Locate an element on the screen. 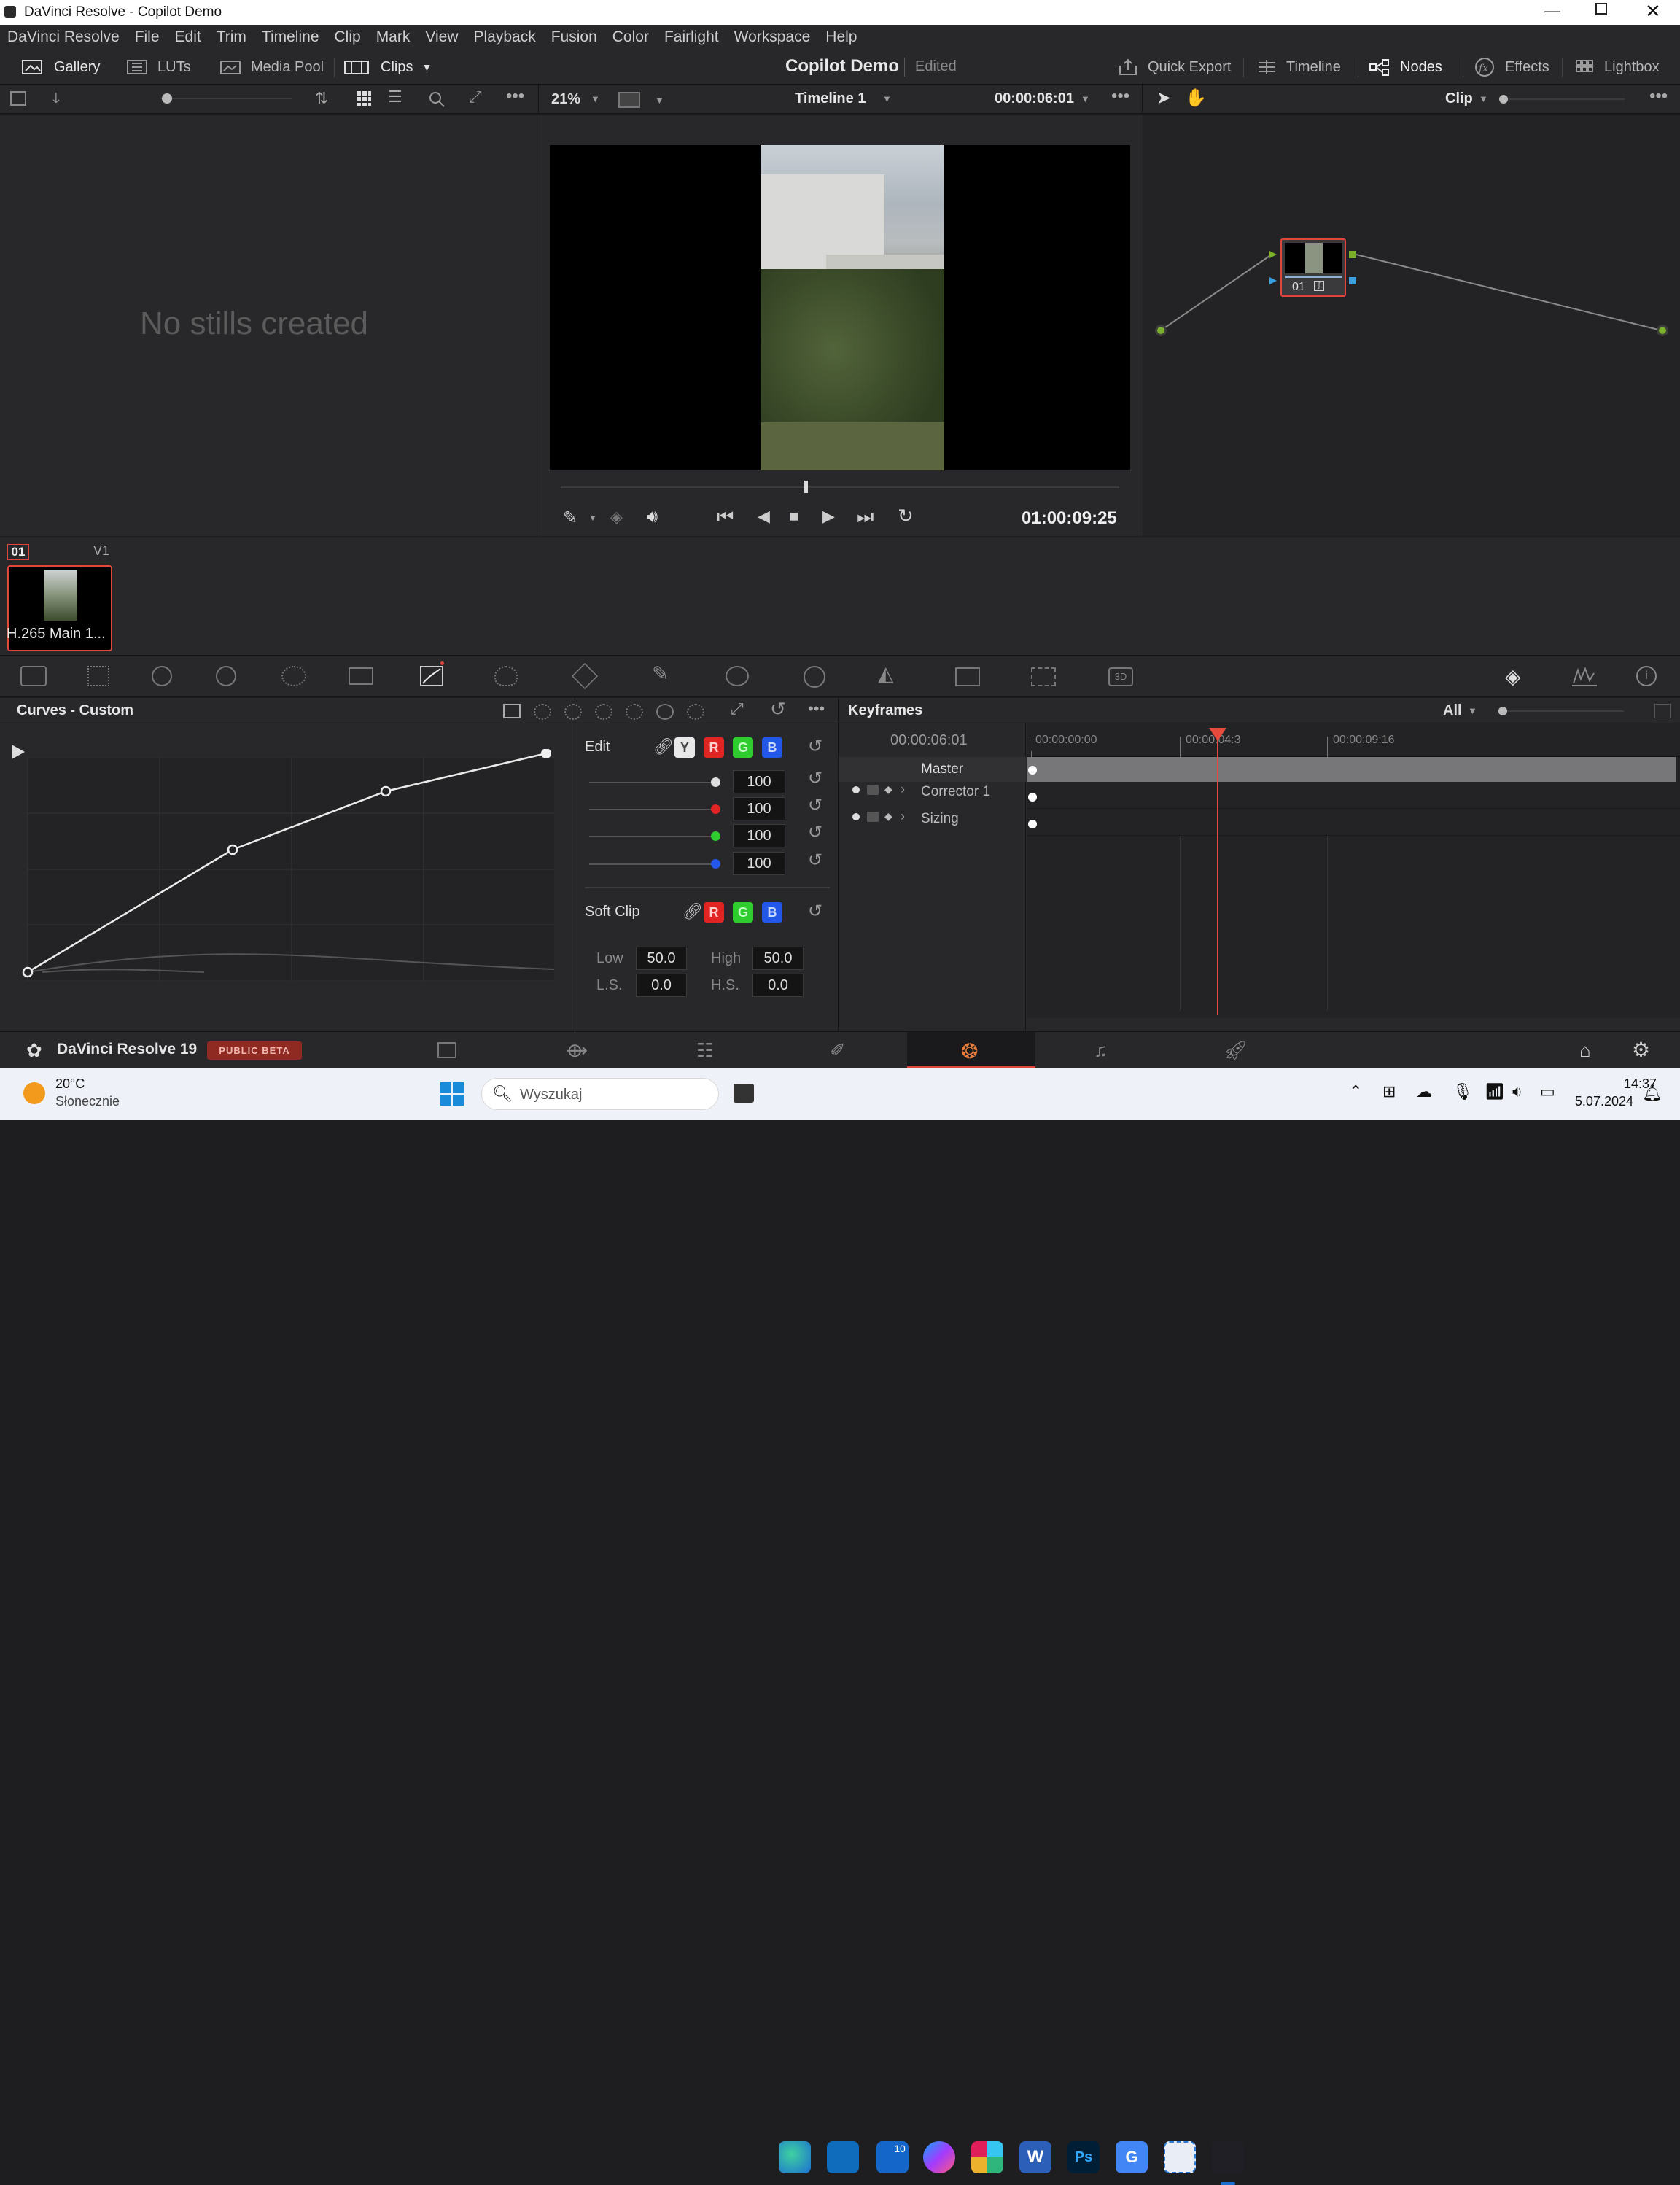 The image size is (1680, 2185). menu-item: Fusion is located at coordinates (574, 37).